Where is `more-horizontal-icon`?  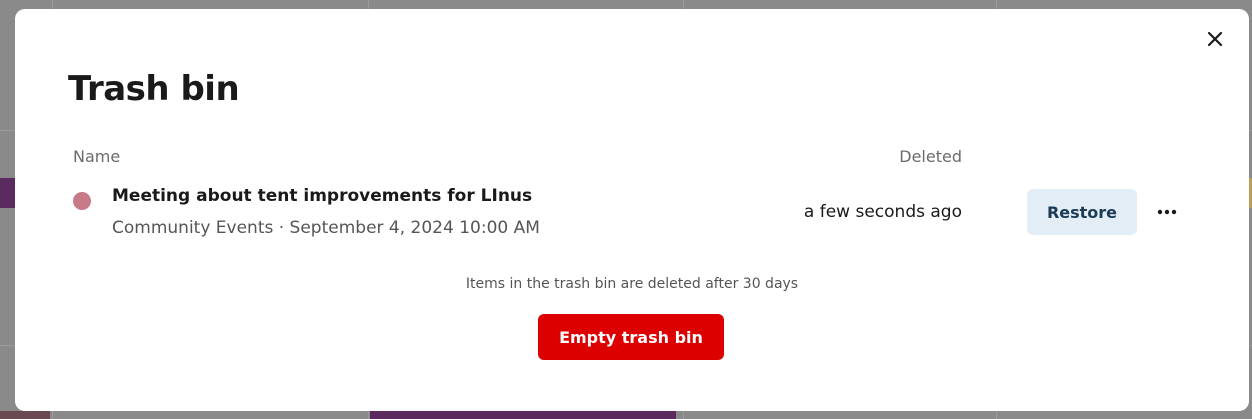 more-horizontal-icon is located at coordinates (1167, 212).